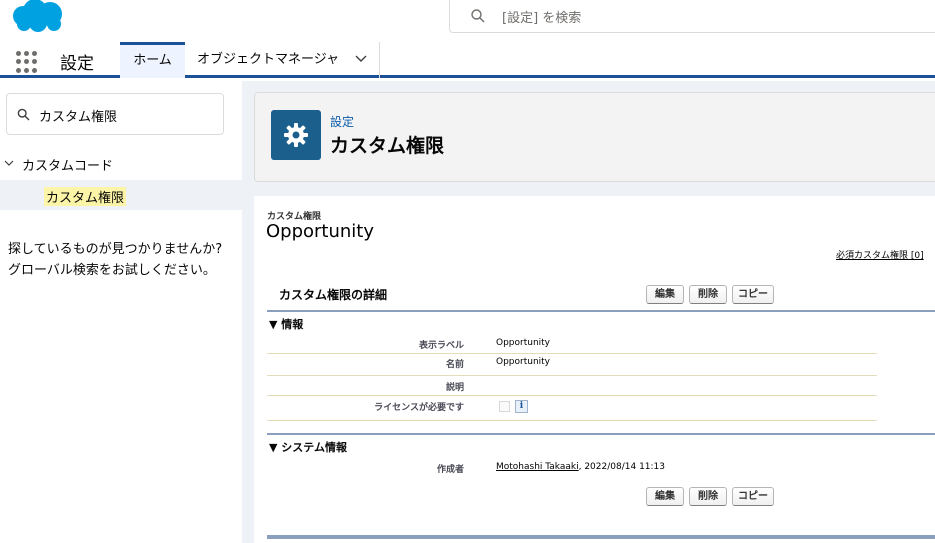  I want to click on created-by-value: Motohashi Takaaki, 2022/08/14 11:13, so click(580, 467).